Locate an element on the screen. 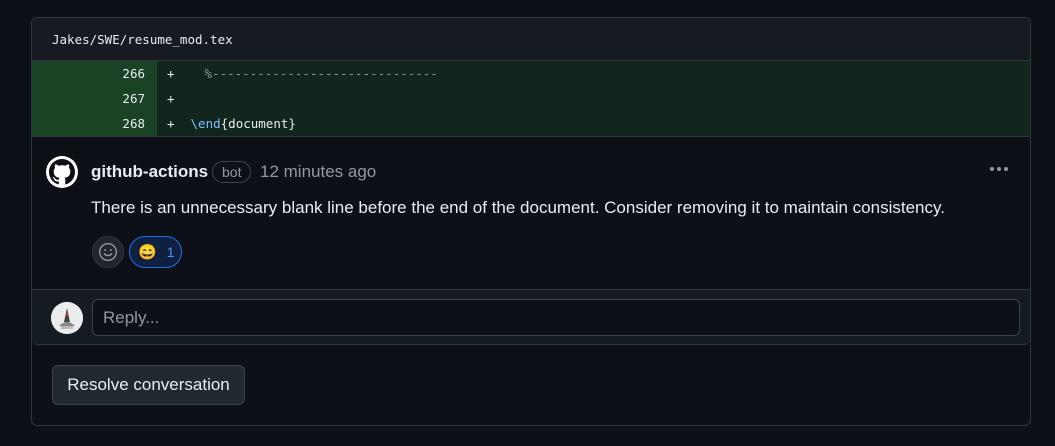 This screenshot has height=446, width=1055. reply-row is located at coordinates (531, 316).